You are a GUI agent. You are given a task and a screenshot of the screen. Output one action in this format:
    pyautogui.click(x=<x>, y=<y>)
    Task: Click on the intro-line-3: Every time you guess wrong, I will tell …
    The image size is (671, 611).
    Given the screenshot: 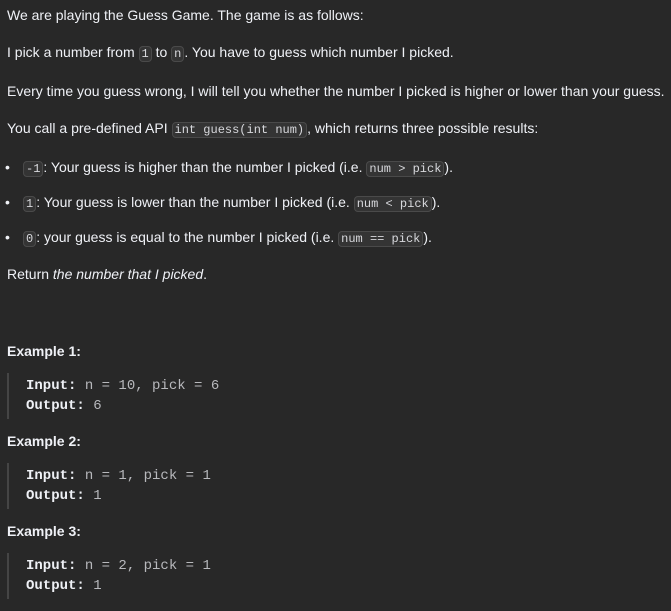 What is the action you would take?
    pyautogui.click(x=336, y=91)
    